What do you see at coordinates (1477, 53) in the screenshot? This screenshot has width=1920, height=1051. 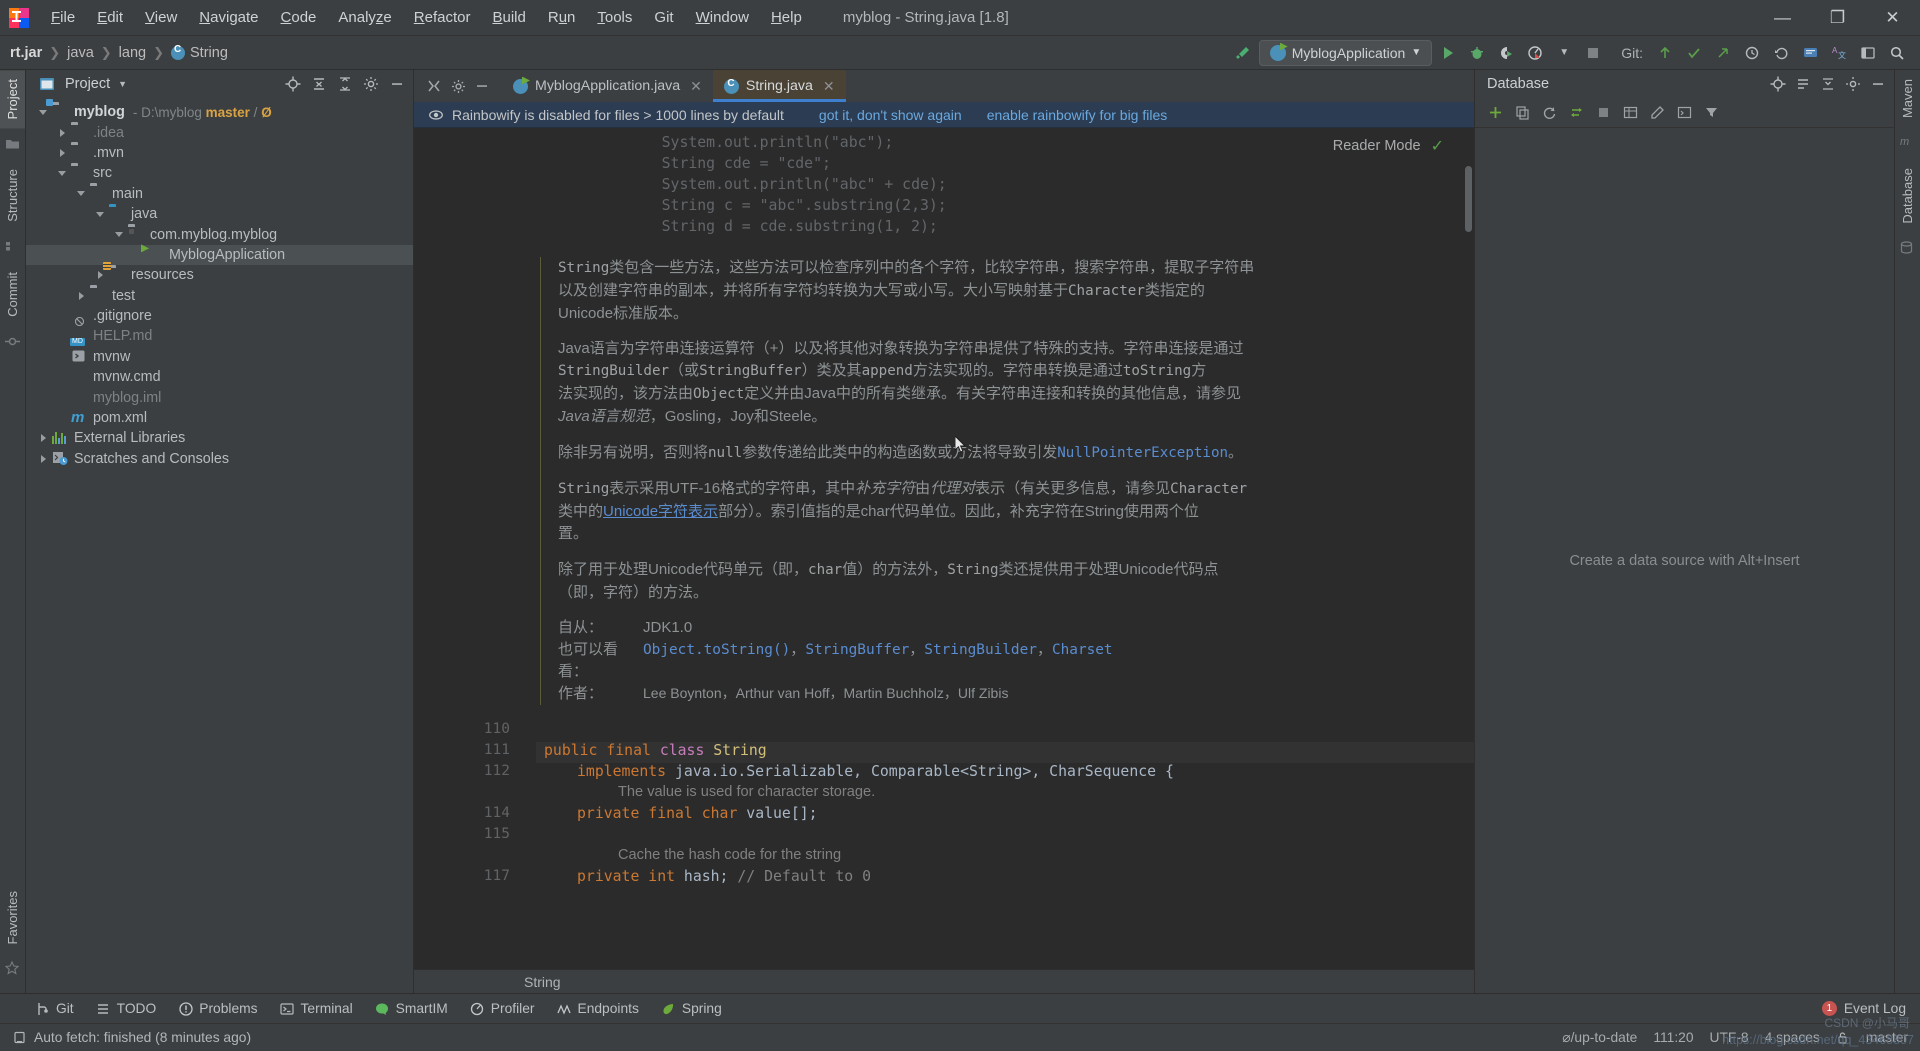 I see `debug-icon` at bounding box center [1477, 53].